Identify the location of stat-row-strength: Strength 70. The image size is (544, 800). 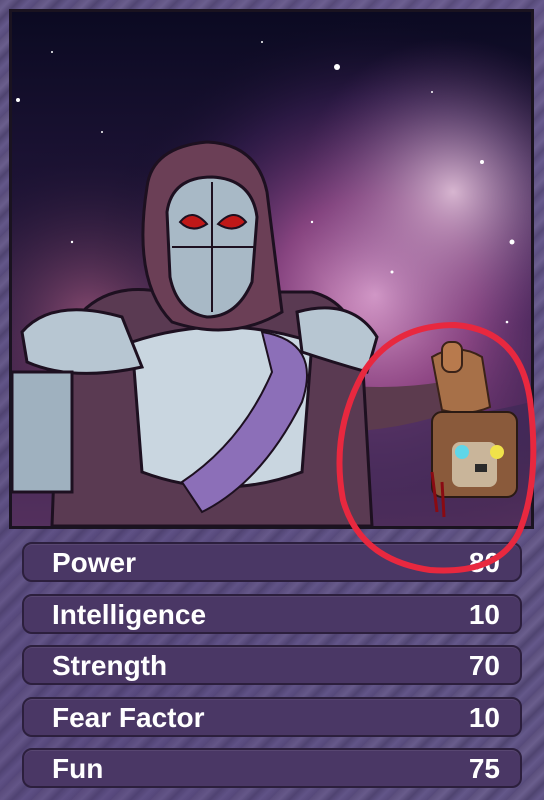
(272, 665).